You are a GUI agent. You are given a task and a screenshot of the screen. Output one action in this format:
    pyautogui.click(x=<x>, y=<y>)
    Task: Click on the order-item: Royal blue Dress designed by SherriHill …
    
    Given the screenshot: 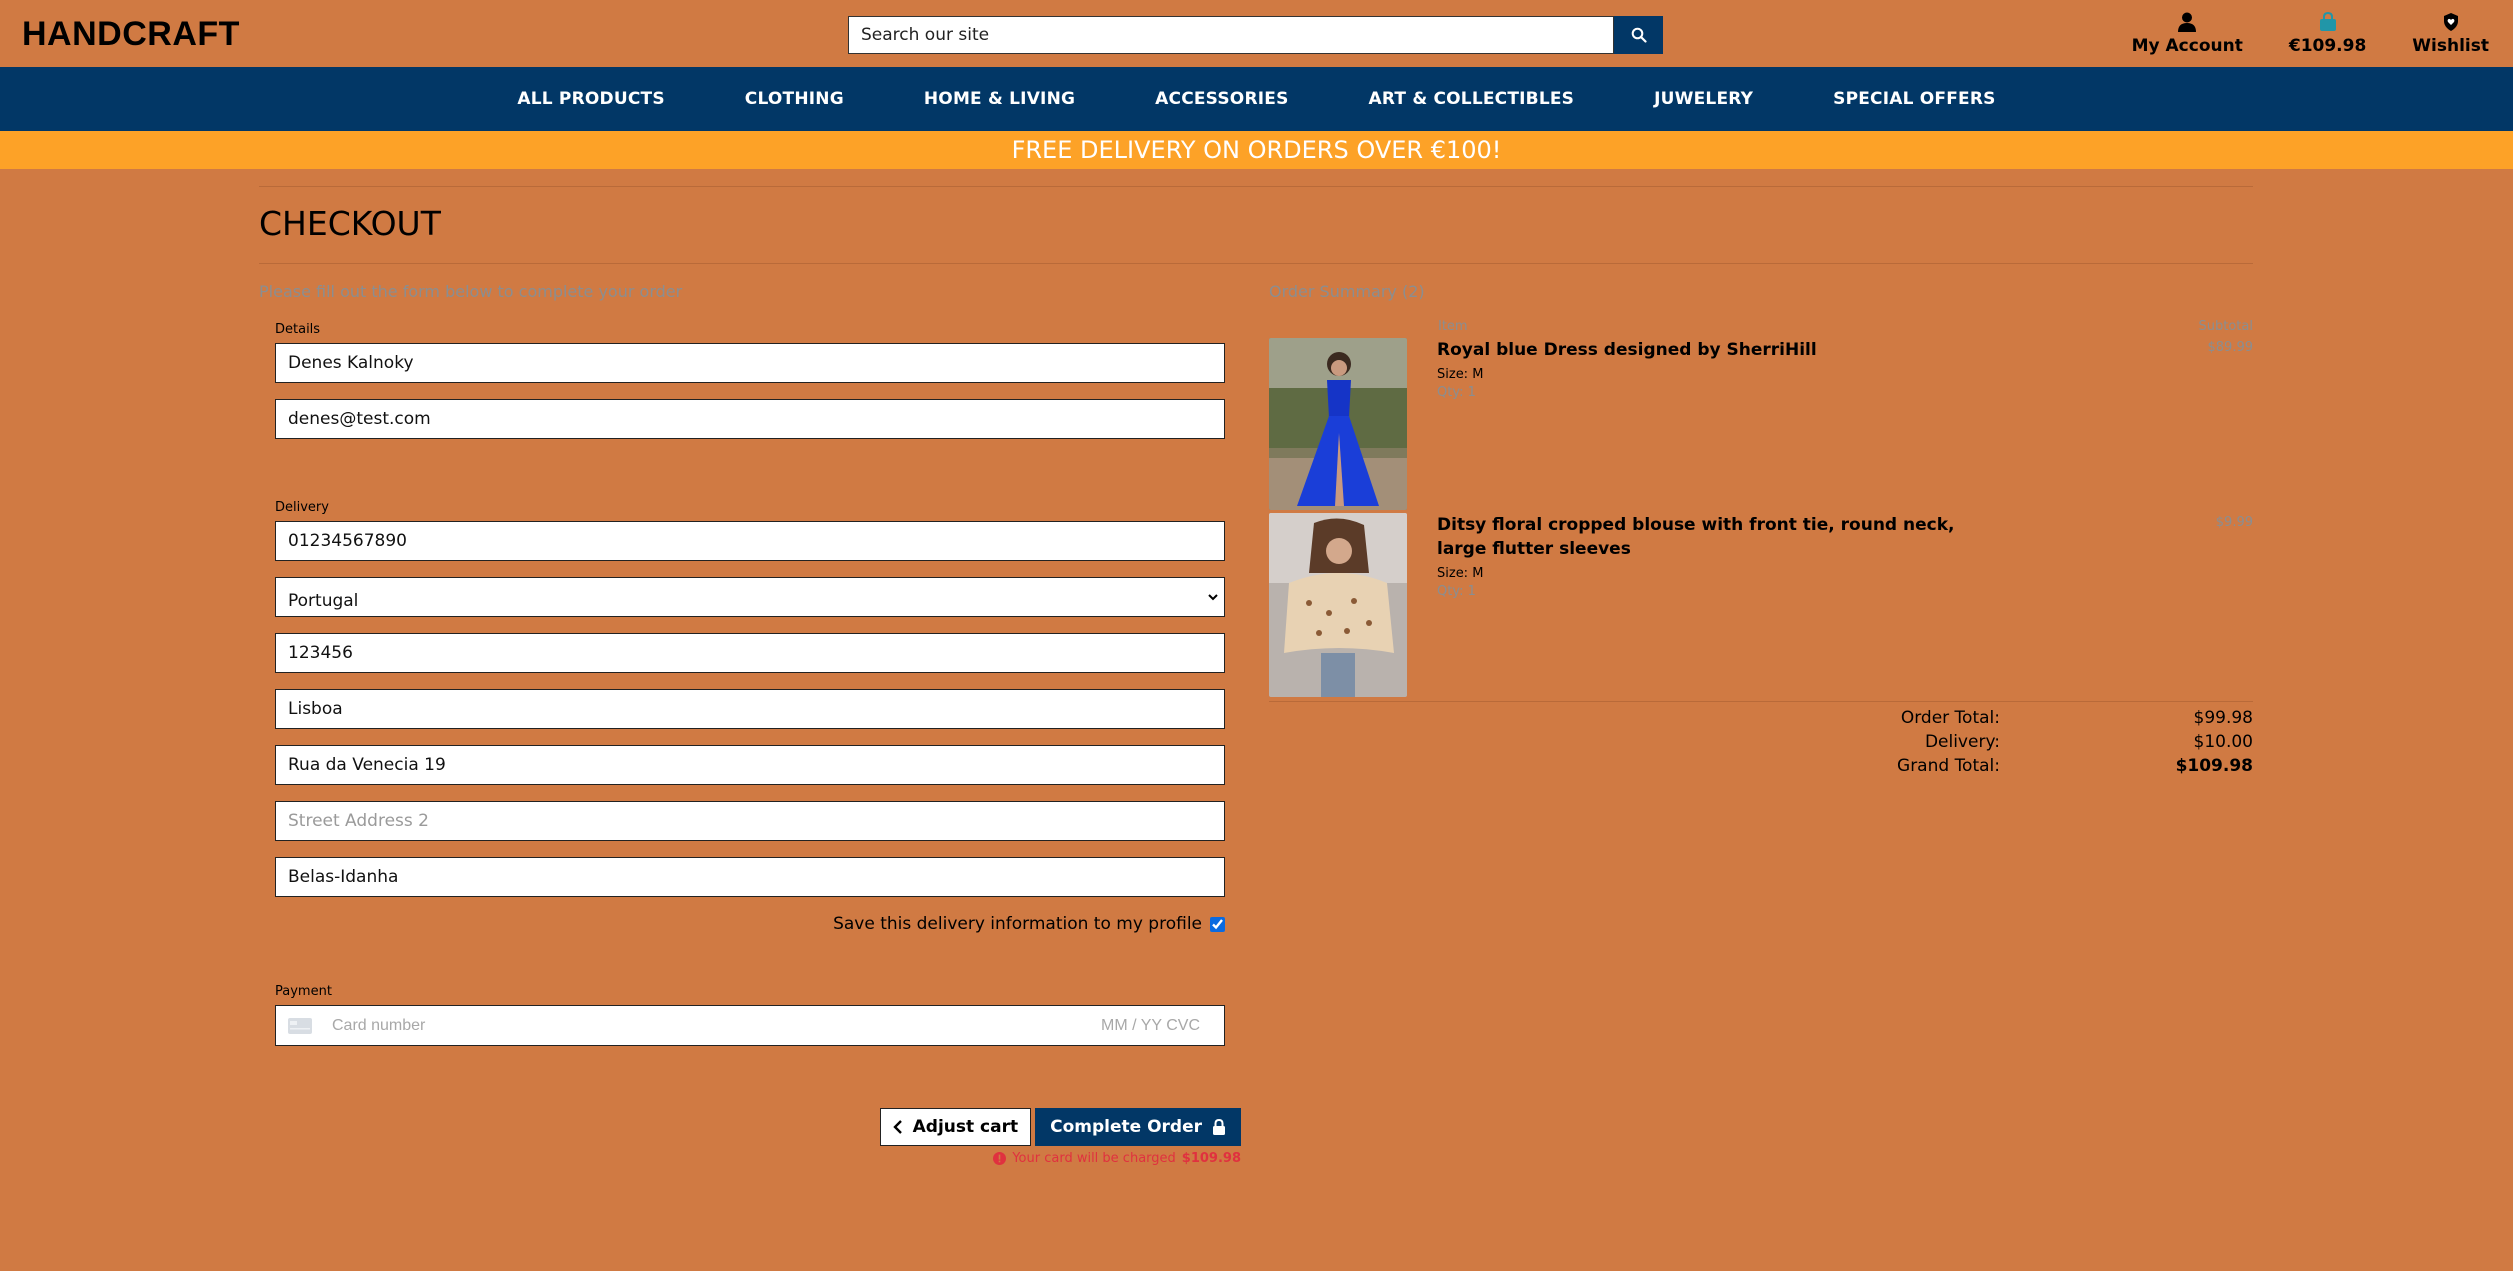 What is the action you would take?
    pyautogui.click(x=1761, y=424)
    